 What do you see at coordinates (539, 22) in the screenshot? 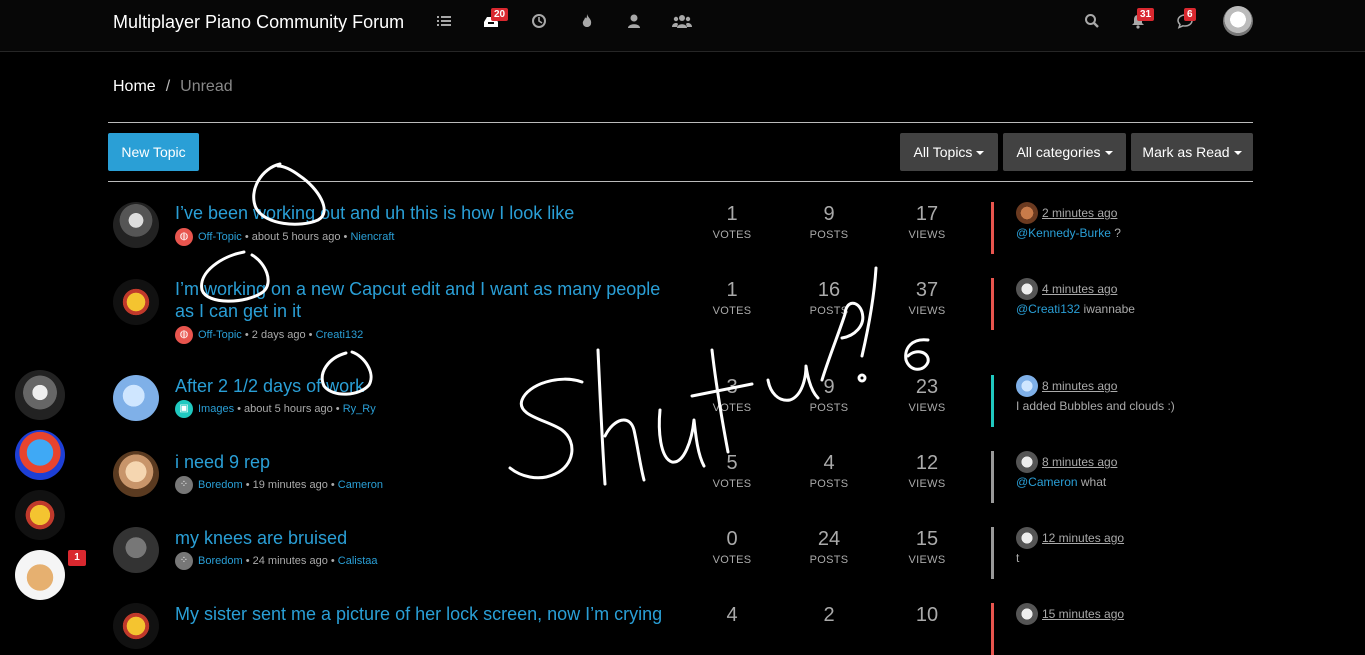
I see `clock-icon` at bounding box center [539, 22].